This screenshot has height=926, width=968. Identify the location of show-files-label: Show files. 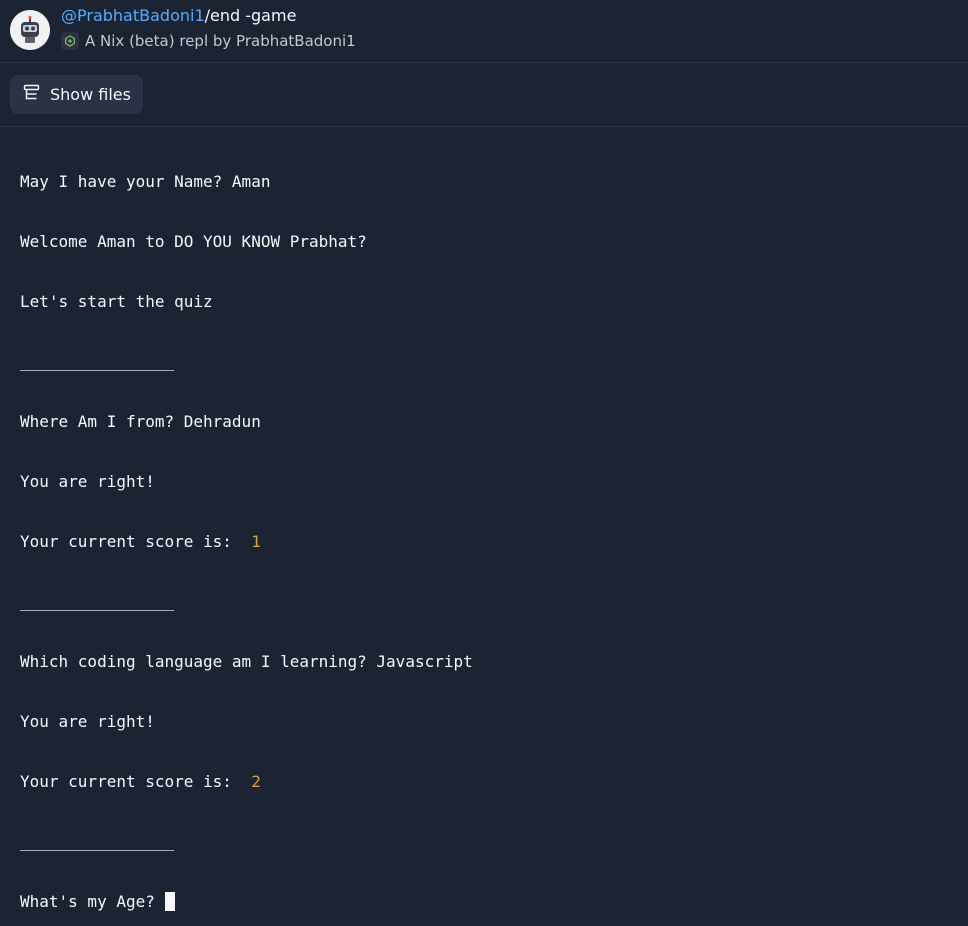
(90, 94).